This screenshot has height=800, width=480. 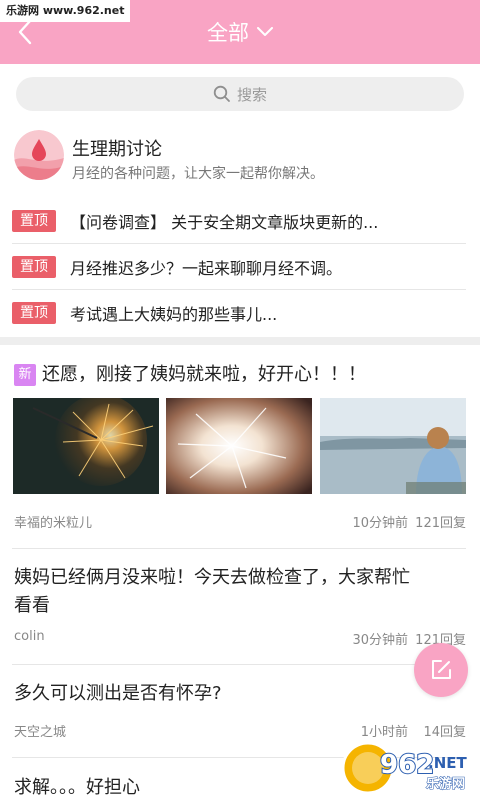 I want to click on post-title: 多久可以测出是否有怀孕?, so click(x=118, y=694).